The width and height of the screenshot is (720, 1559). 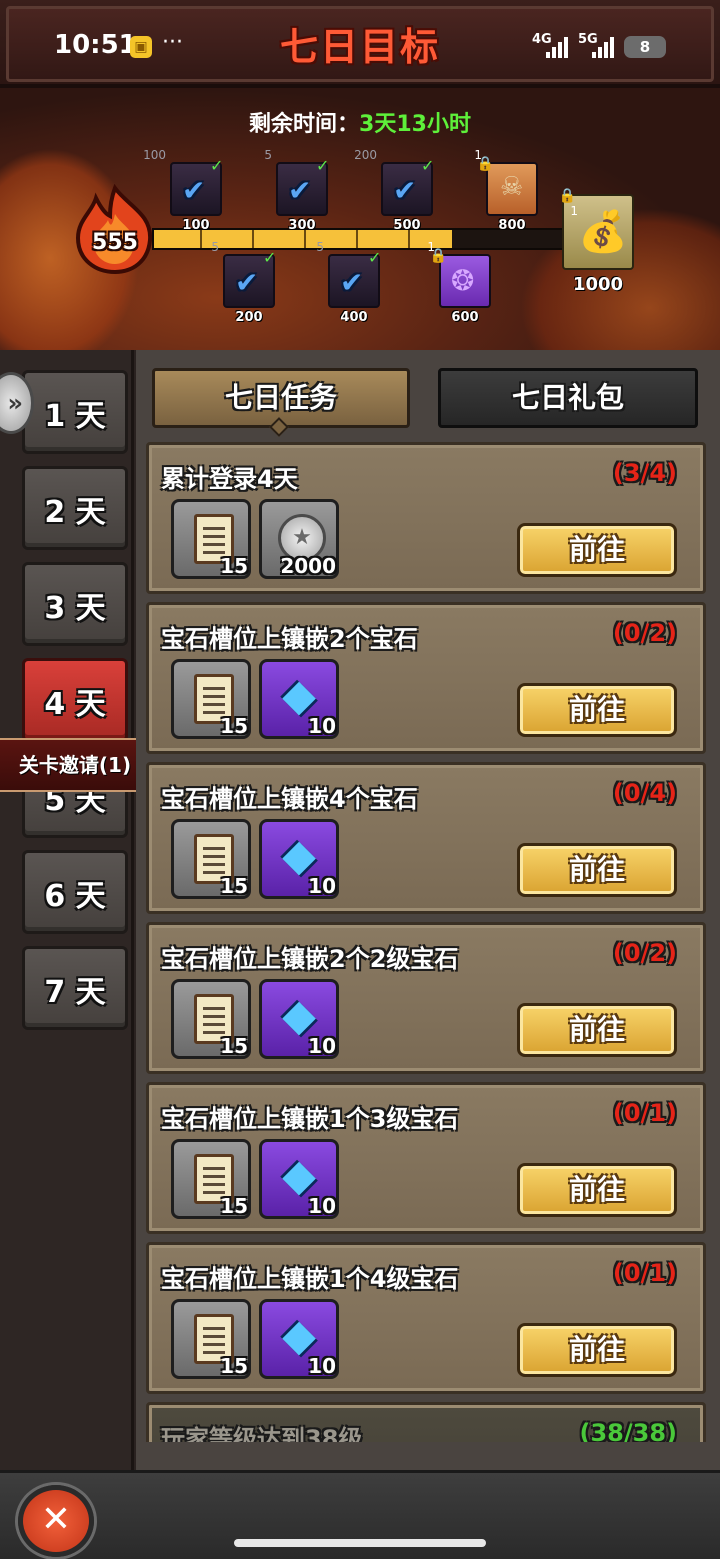 I want to click on day-tab-2: 2 天, so click(x=75, y=508).